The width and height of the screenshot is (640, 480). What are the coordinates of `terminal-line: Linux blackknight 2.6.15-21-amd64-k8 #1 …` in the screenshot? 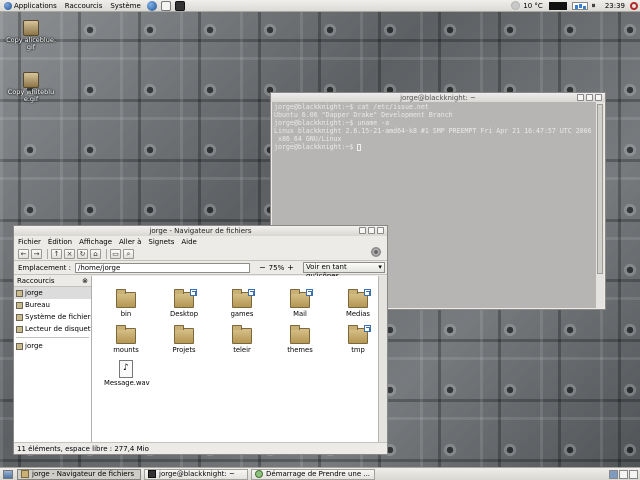 It's located at (433, 131).